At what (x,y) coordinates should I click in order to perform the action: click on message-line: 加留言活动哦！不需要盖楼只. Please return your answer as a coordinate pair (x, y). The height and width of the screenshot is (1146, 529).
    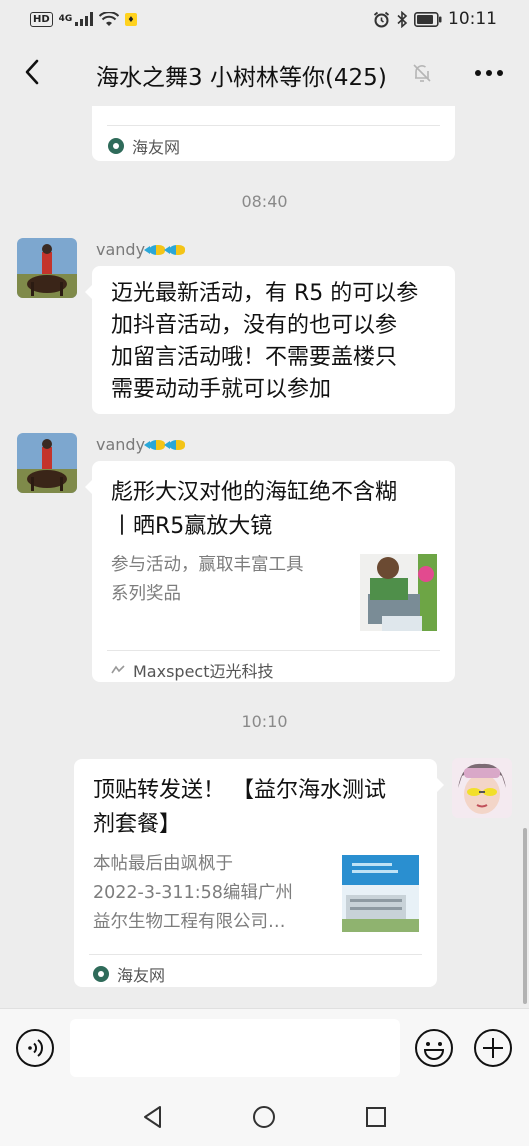
    Looking at the image, I should click on (254, 357).